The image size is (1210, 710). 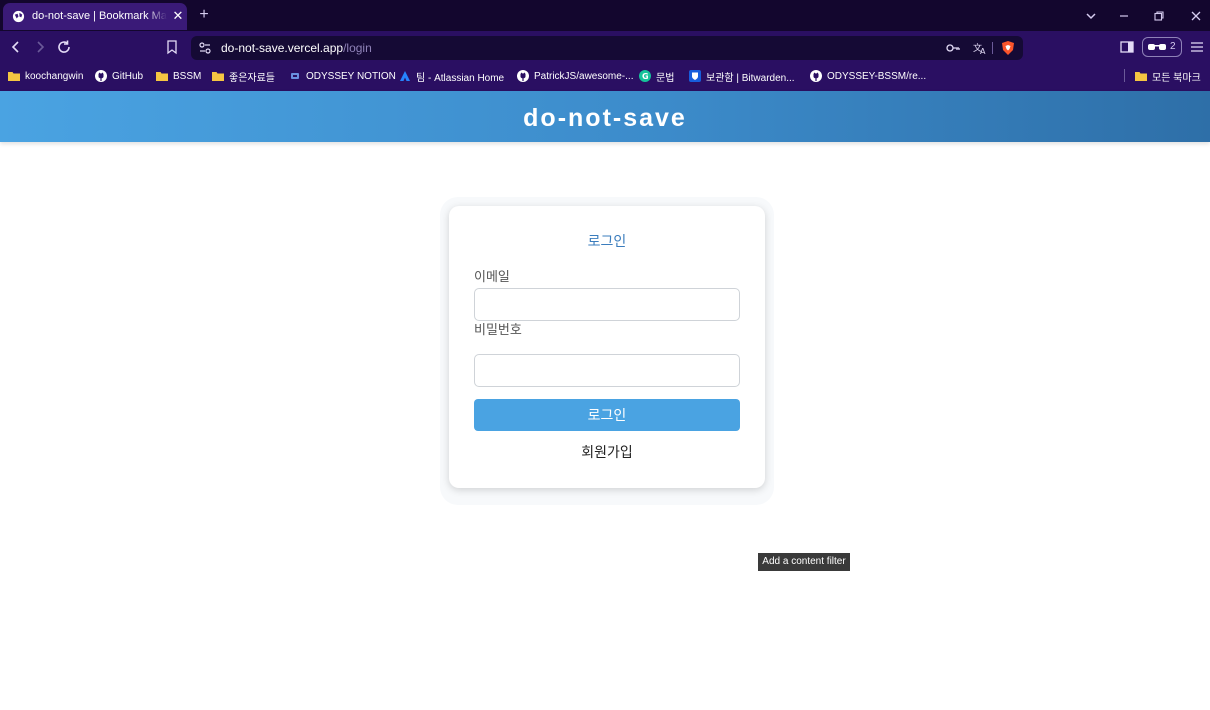 I want to click on bookmark-good-resources: 좋은자료들, so click(x=243, y=76).